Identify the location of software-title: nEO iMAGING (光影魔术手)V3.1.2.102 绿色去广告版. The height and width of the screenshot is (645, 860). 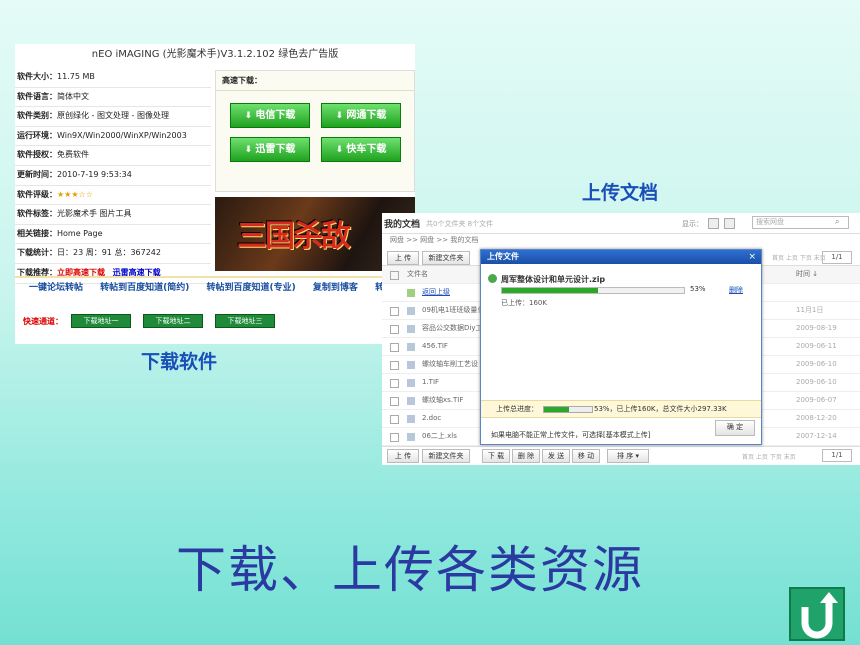
(215, 54).